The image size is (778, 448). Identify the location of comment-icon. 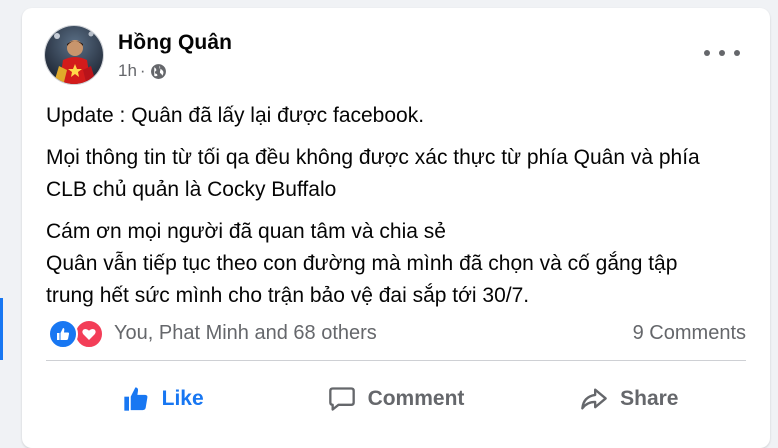
(341, 399).